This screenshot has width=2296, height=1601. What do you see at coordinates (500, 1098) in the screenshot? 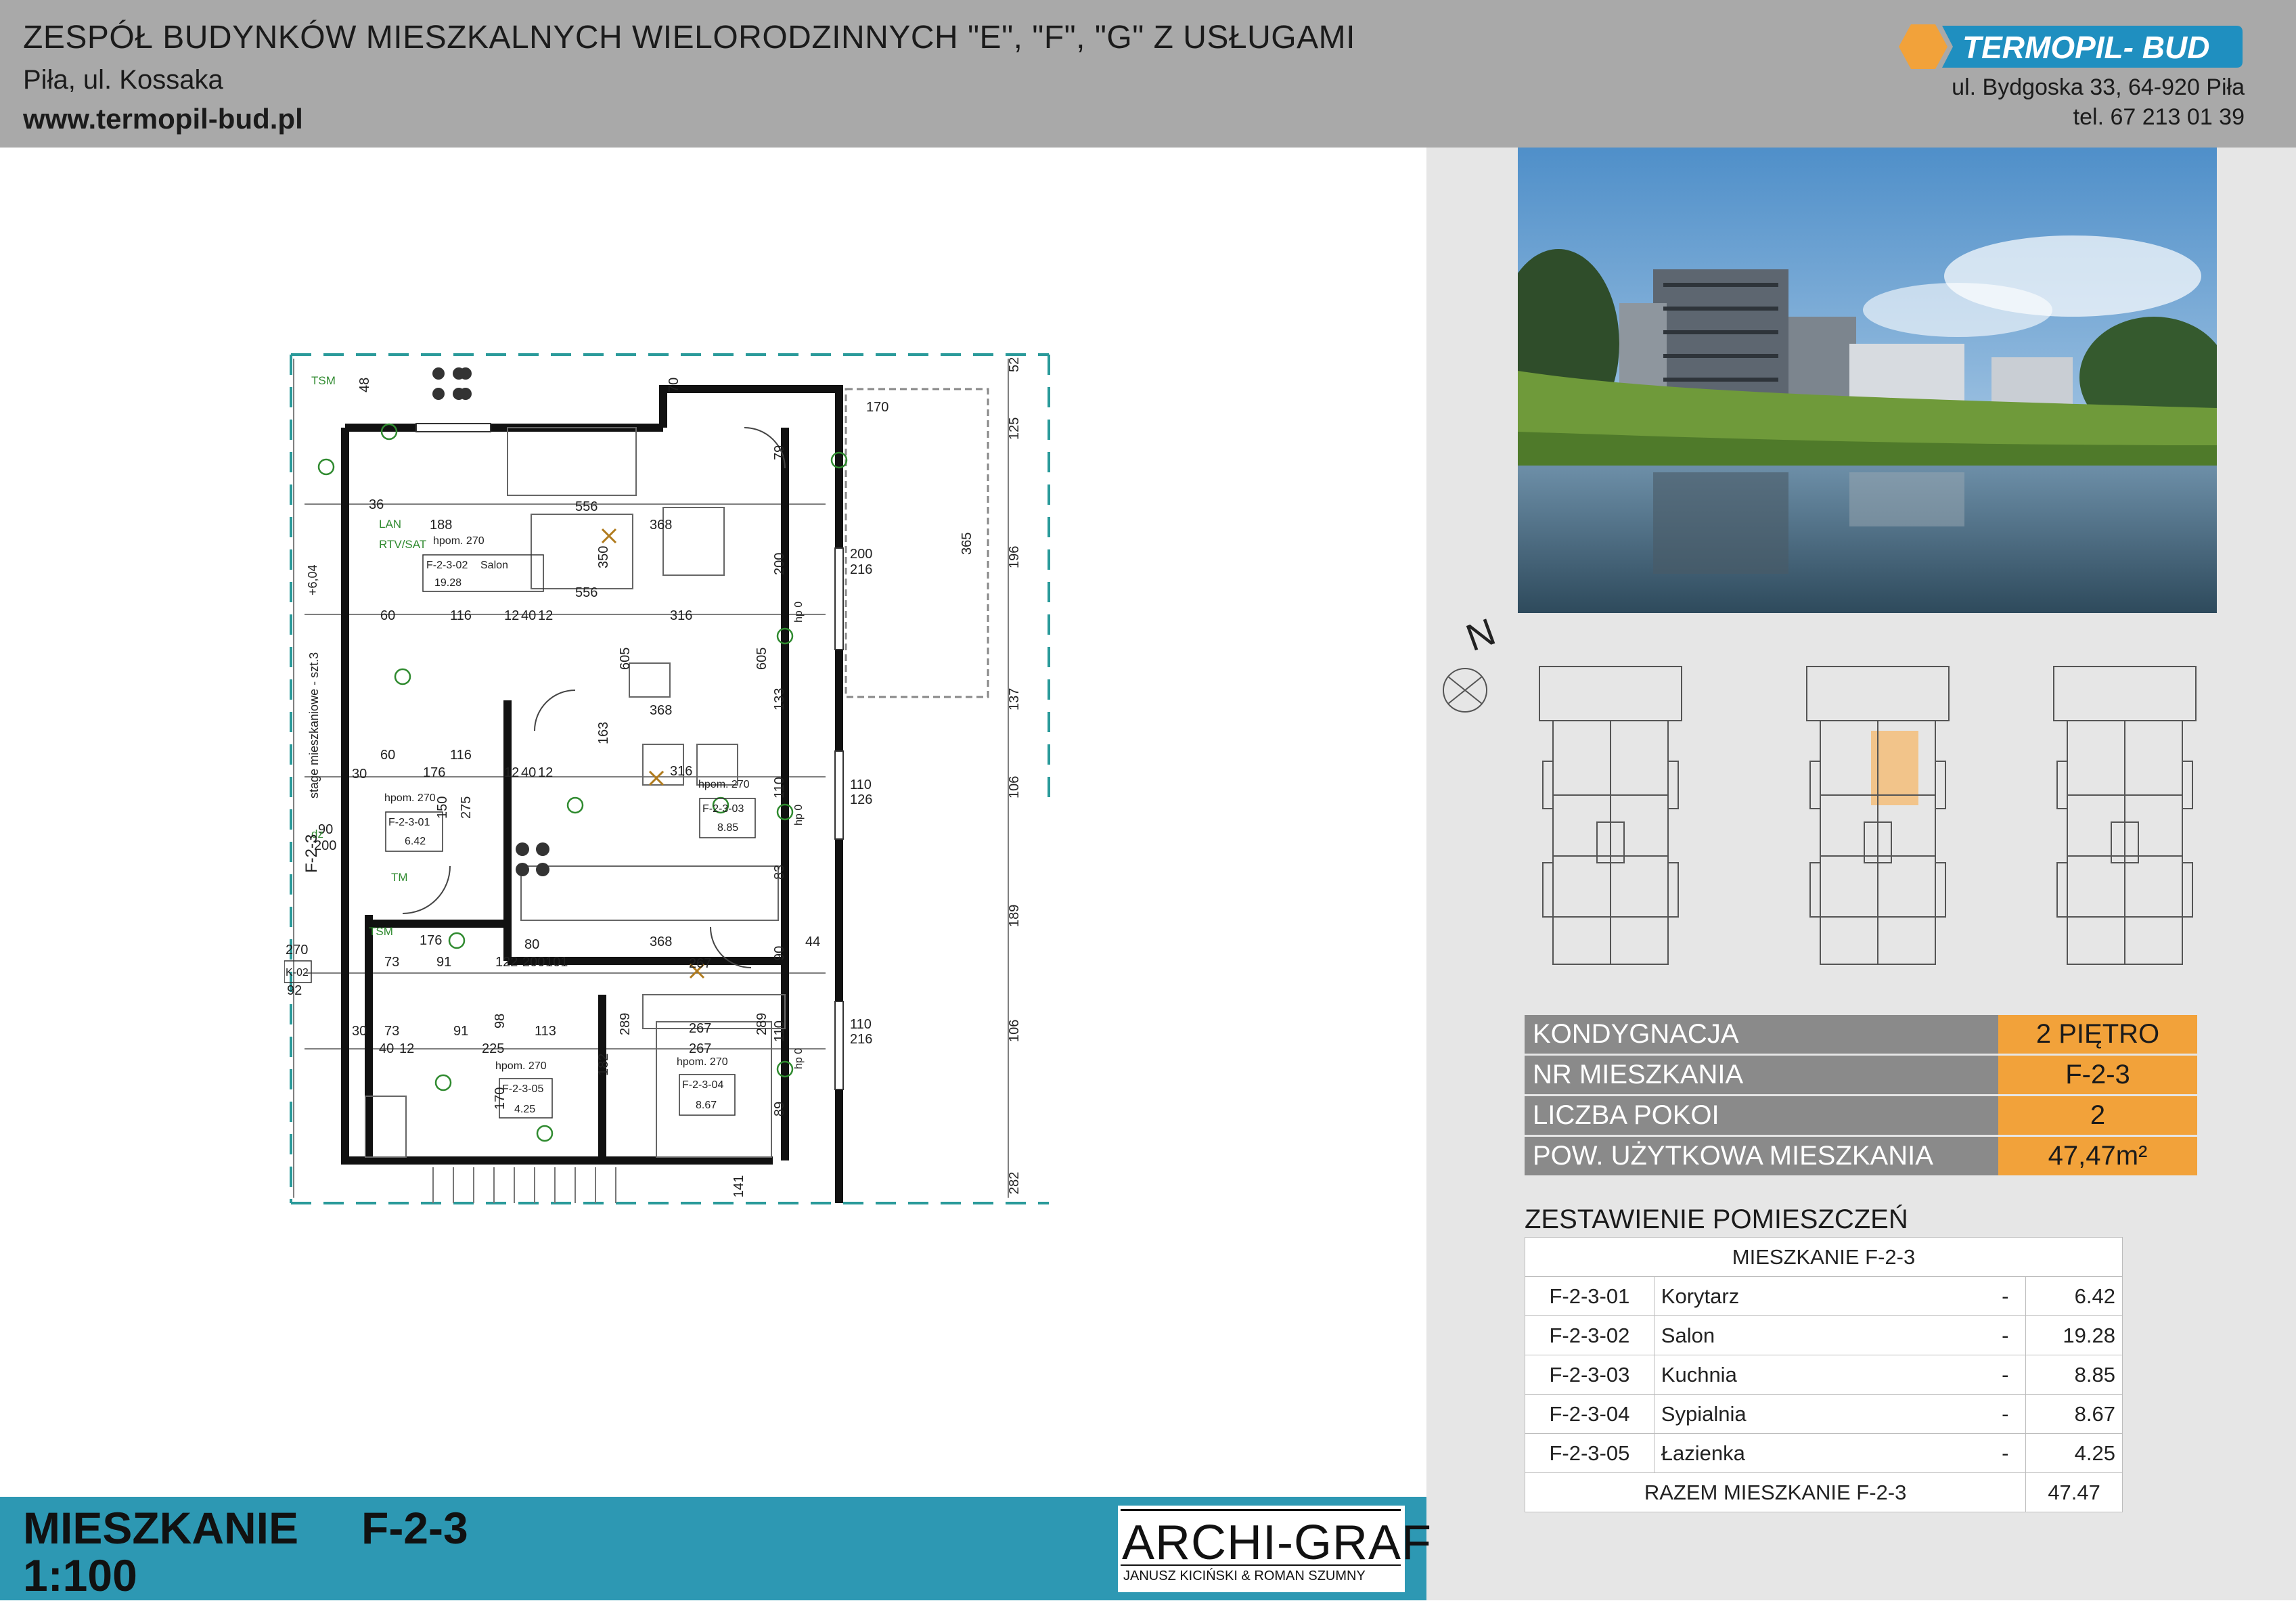
I see `dim-170-bath: 170` at bounding box center [500, 1098].